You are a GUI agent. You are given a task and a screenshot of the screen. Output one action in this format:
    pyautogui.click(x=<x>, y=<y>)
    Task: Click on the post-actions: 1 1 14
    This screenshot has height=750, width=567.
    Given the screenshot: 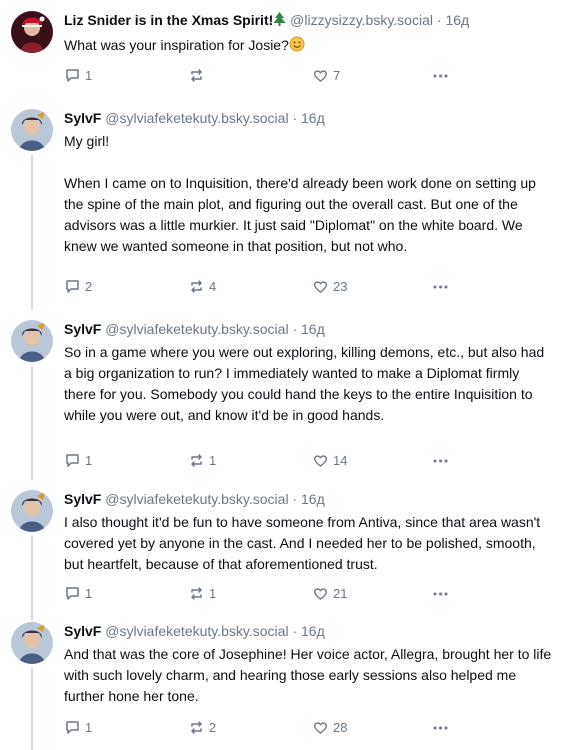 What is the action you would take?
    pyautogui.click(x=274, y=460)
    